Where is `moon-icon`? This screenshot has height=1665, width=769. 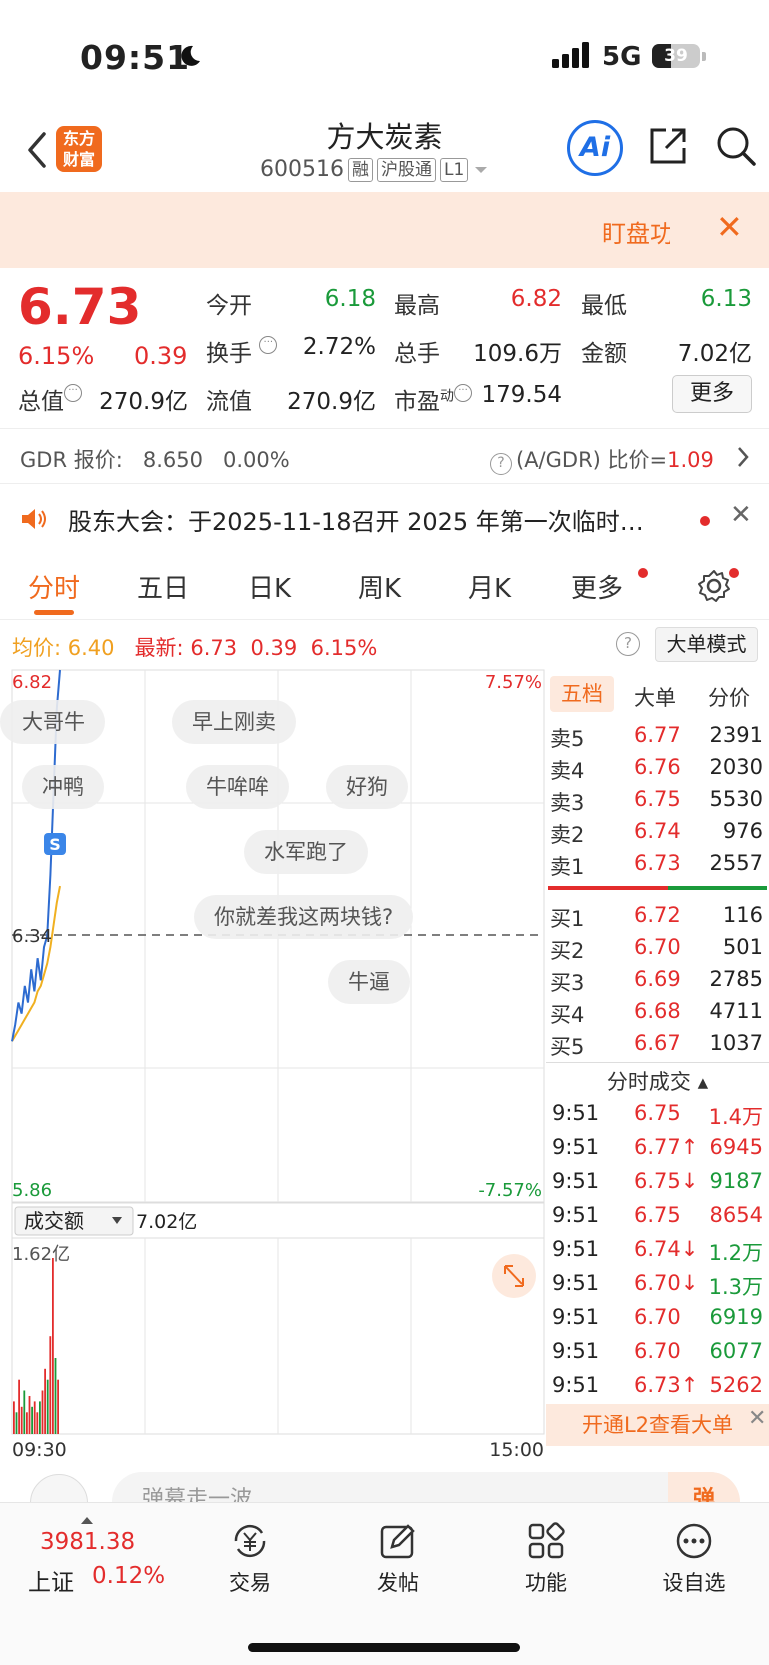 moon-icon is located at coordinates (190, 55).